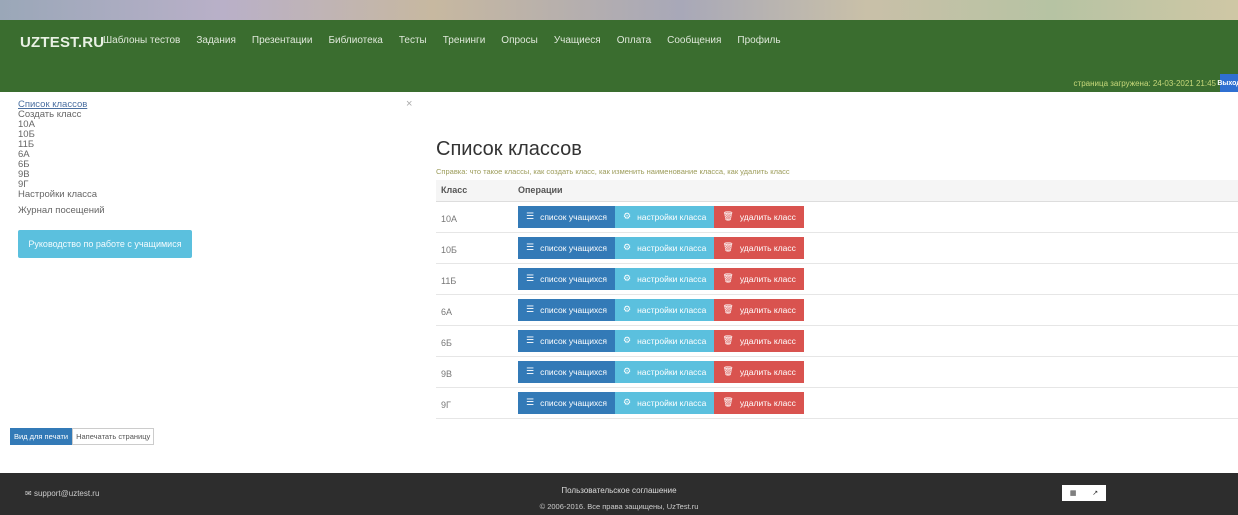  Describe the element at coordinates (282, 40) in the screenshot. I see `nav-item: Презентации` at that location.